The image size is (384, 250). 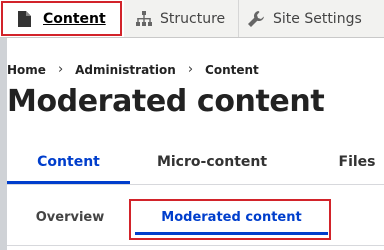 I want to click on subtabs-divider, so click(x=195, y=245).